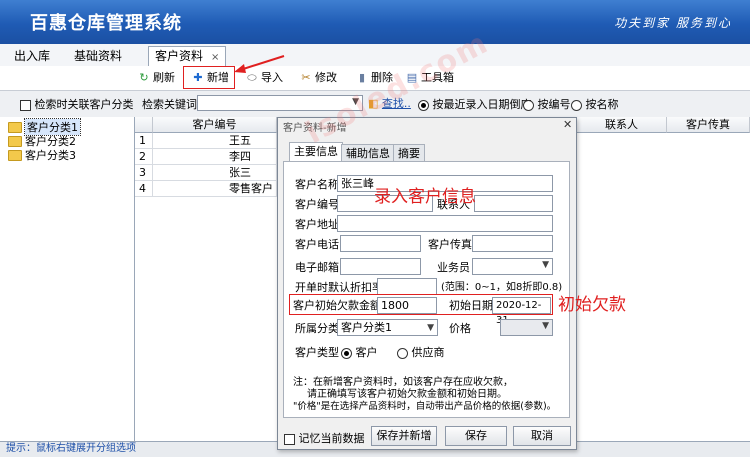 This screenshot has width=750, height=457. What do you see at coordinates (144, 77) in the screenshot?
I see `refresh-icon: ↻` at bounding box center [144, 77].